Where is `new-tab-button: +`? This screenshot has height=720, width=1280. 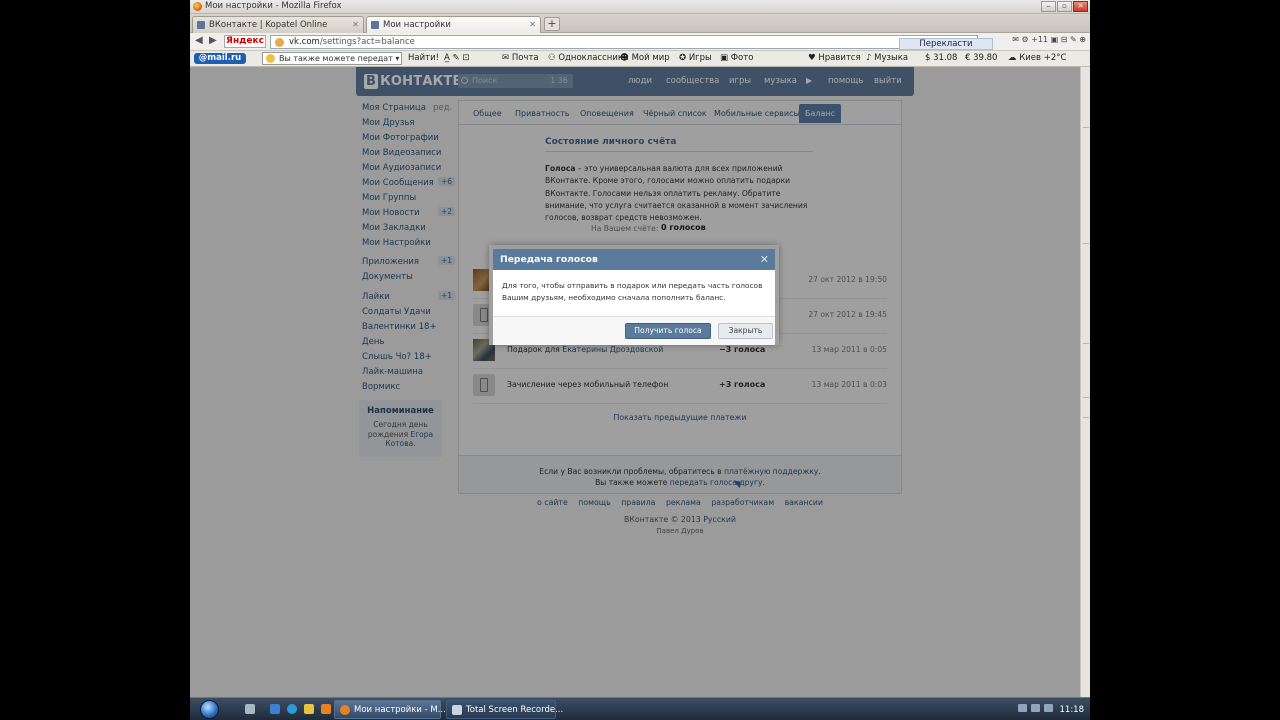 new-tab-button: + is located at coordinates (552, 24).